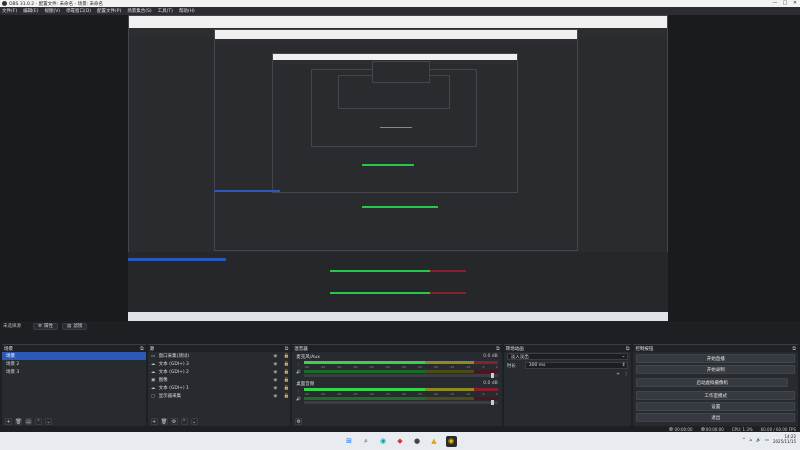 This screenshot has width=800, height=450. What do you see at coordinates (785, 3) in the screenshot?
I see `maximize-button: □` at bounding box center [785, 3].